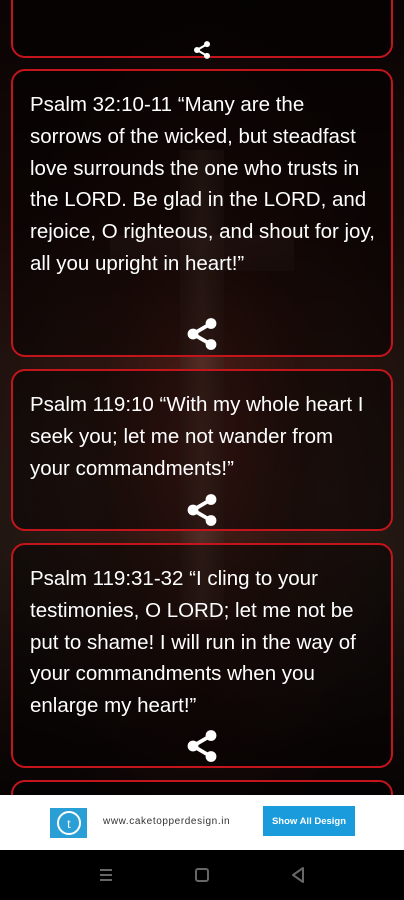 The width and height of the screenshot is (404, 900). I want to click on show-all-design-button: Show All Design, so click(309, 821).